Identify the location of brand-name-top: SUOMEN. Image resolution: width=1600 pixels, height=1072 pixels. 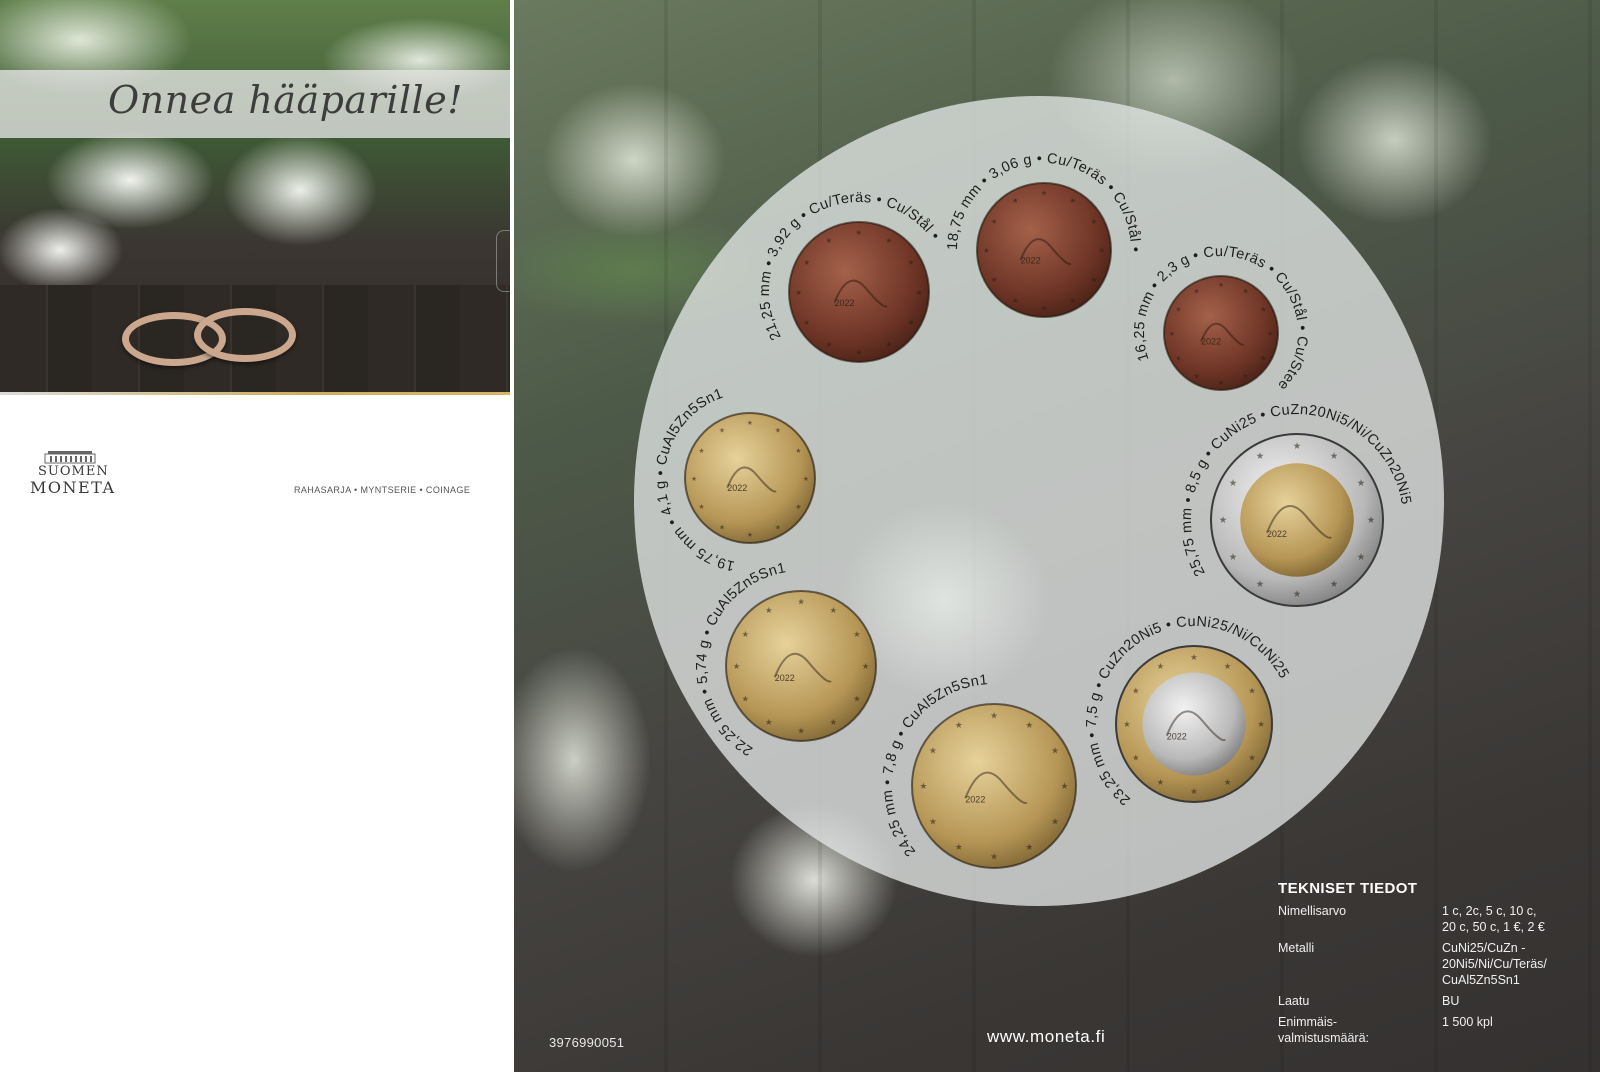
(73, 471).